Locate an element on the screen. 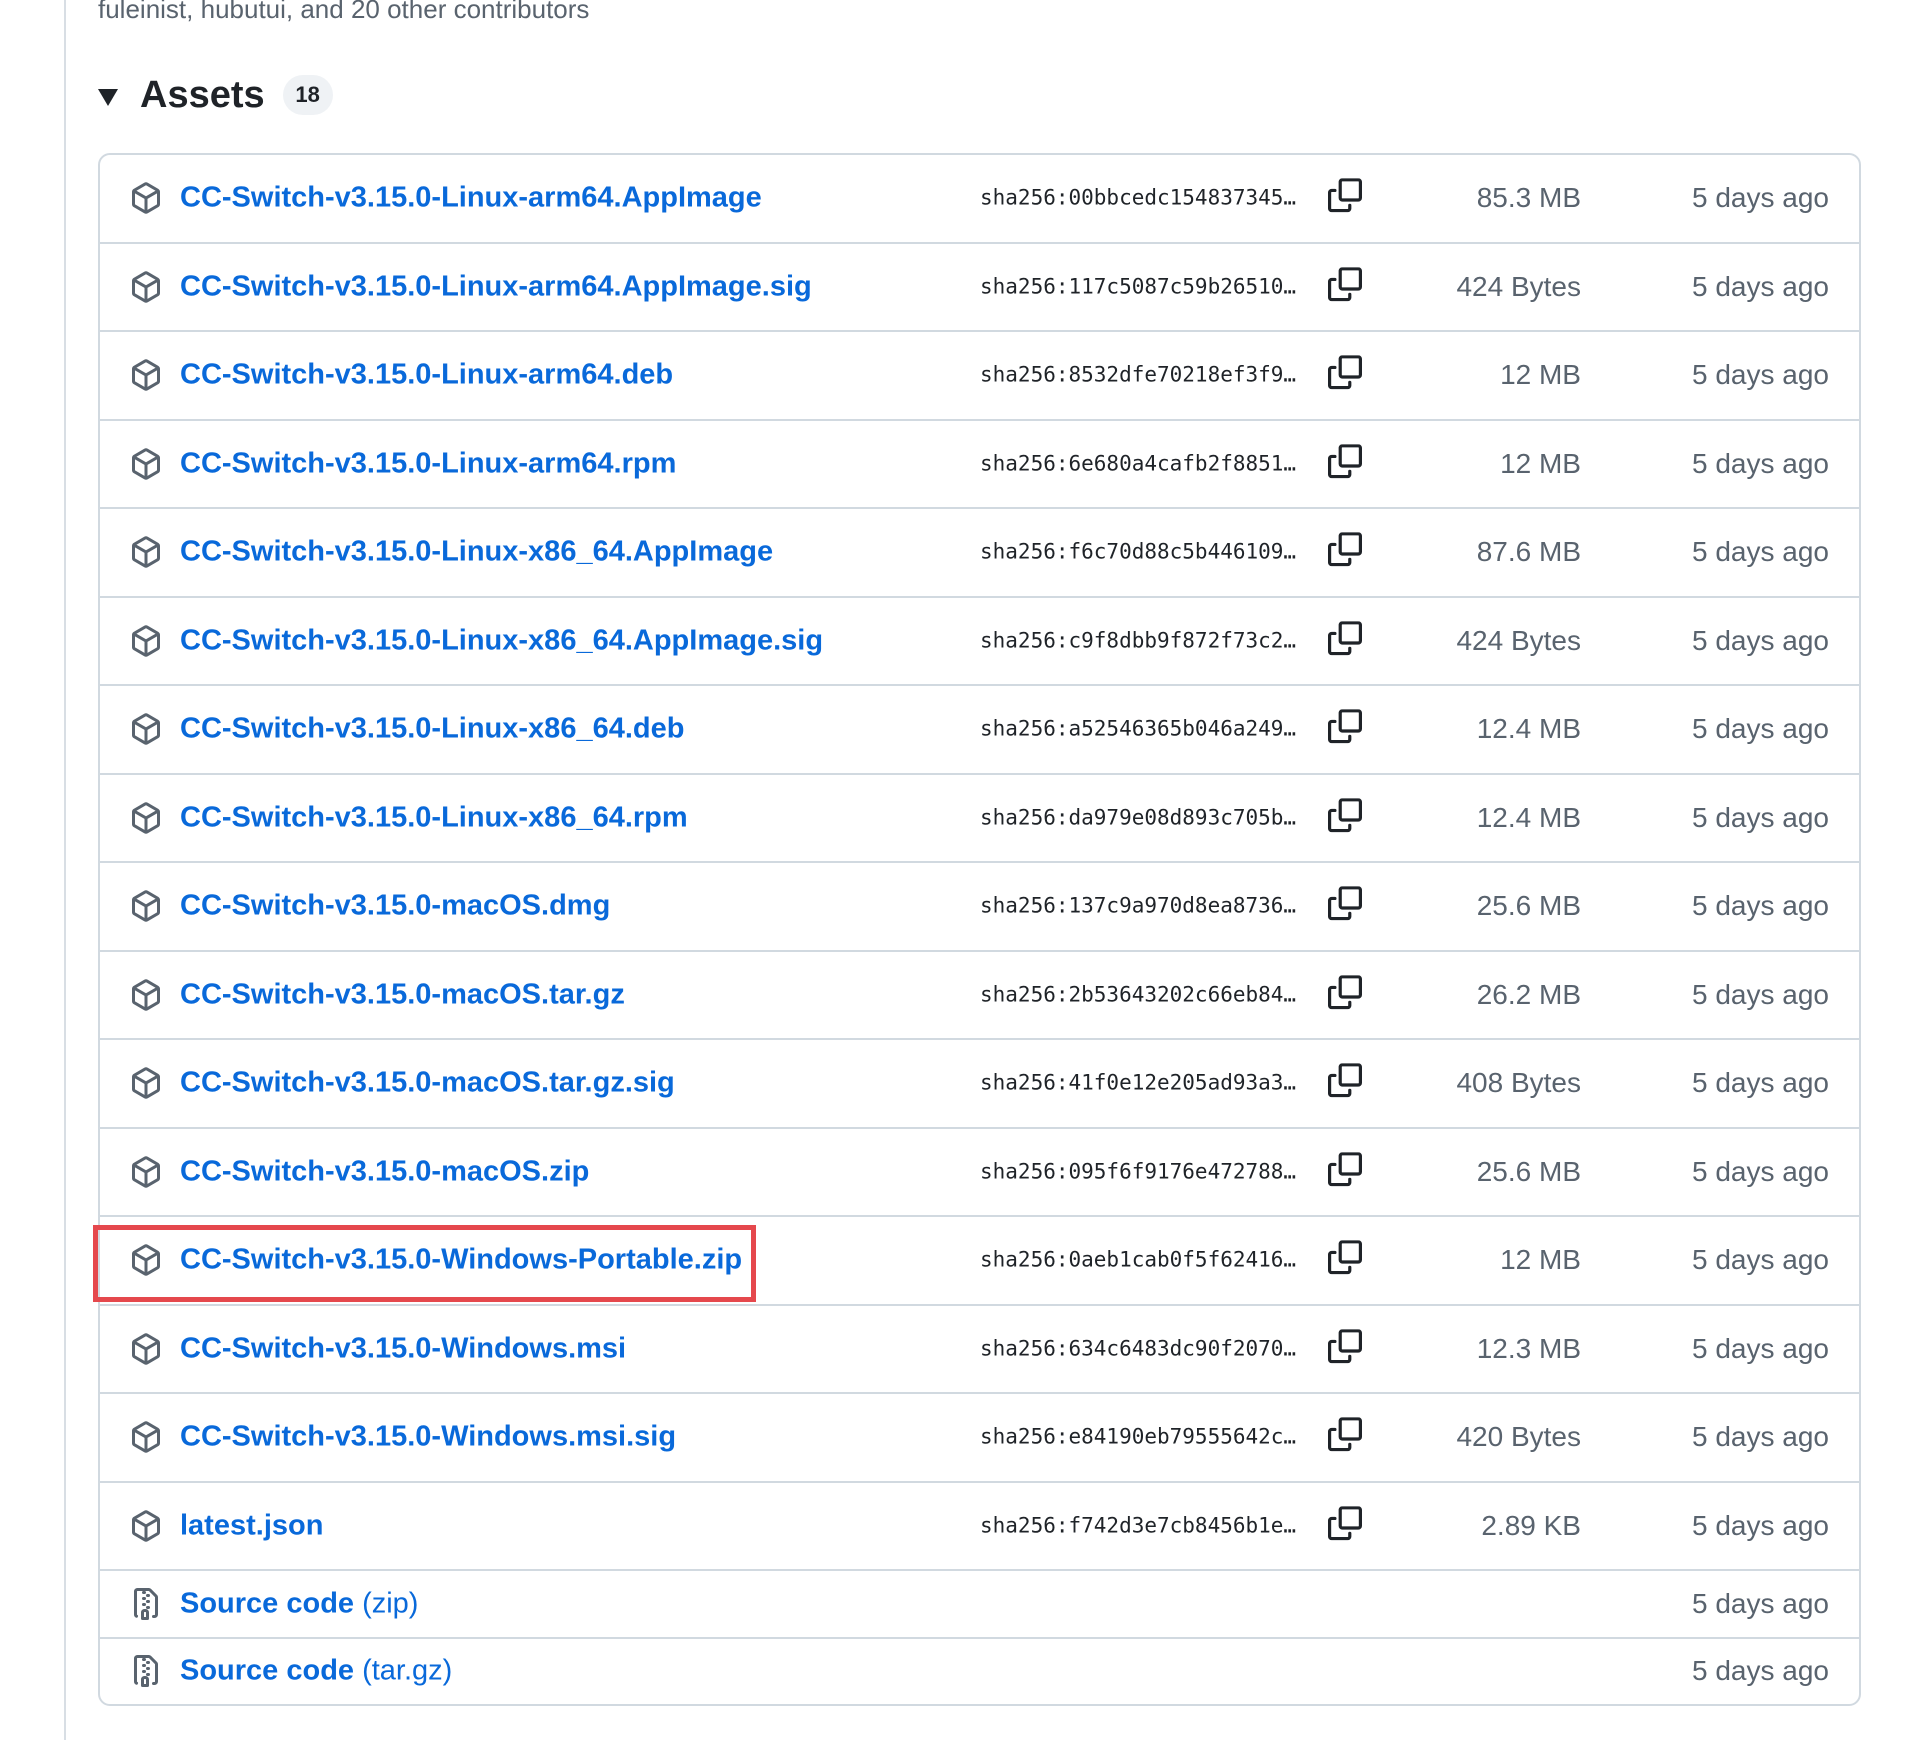 This screenshot has width=1906, height=1740. asset-download-link: CC-Switch-v3.15.0-Windows.msi.sig is located at coordinates (428, 1437).